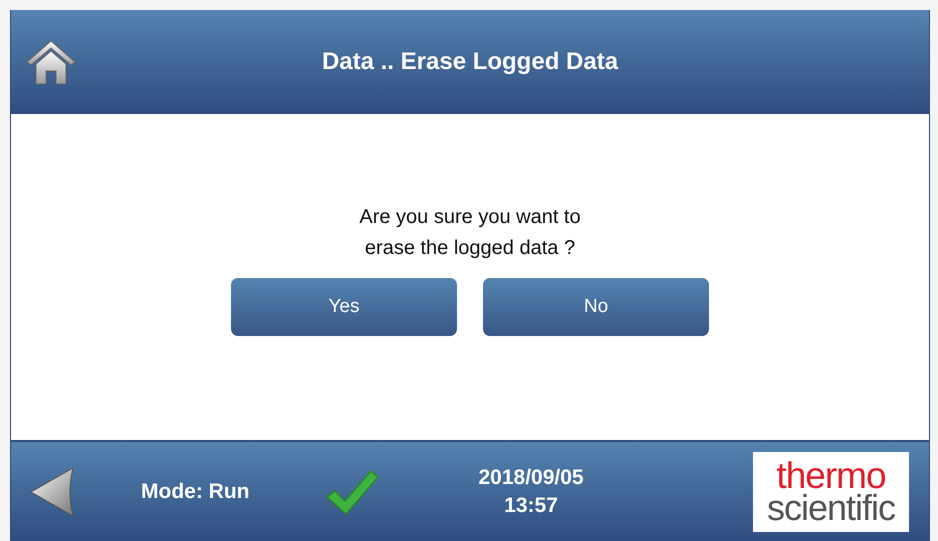 This screenshot has height=541, width=938. What do you see at coordinates (831, 508) in the screenshot?
I see `logo-bottom-text: scientific` at bounding box center [831, 508].